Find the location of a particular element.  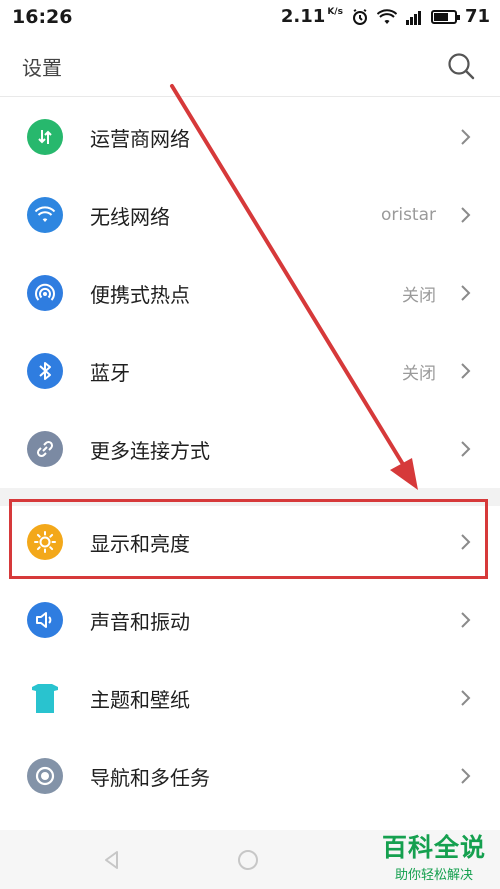

back-icon is located at coordinates (112, 860).